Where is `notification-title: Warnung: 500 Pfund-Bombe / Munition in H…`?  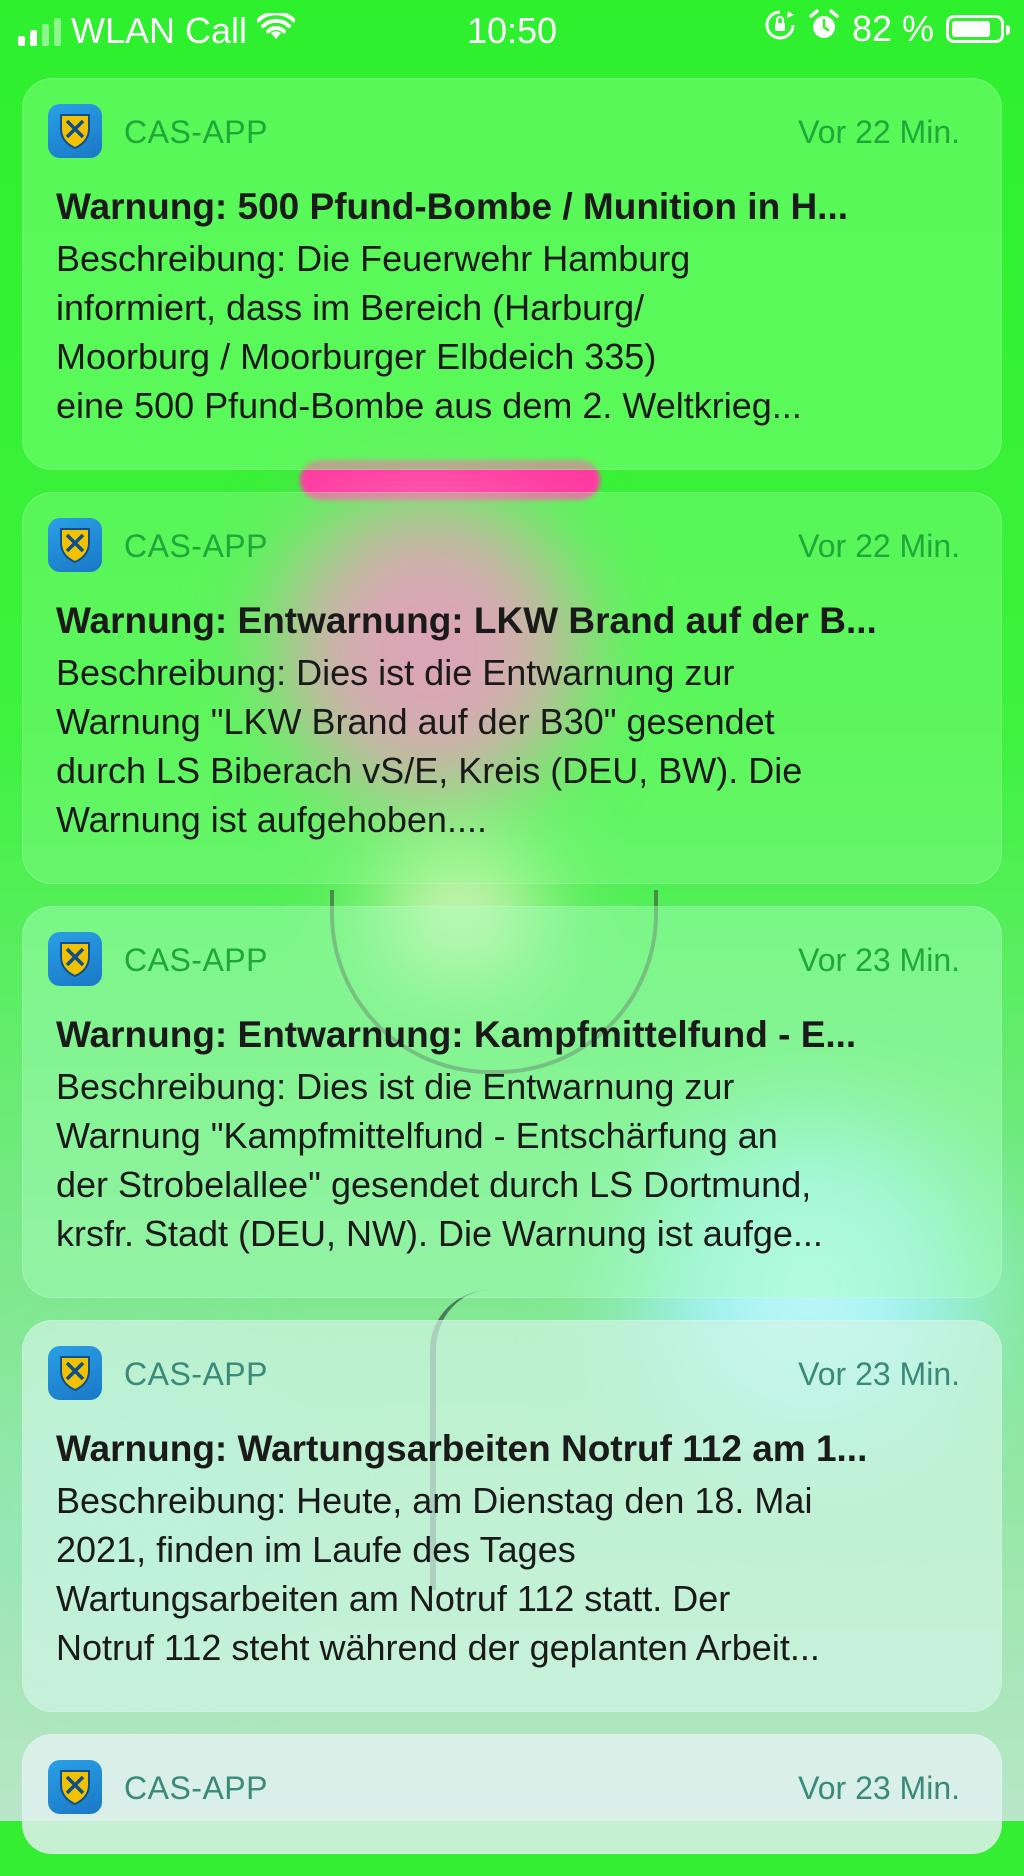
notification-title: Warnung: 500 Pfund-Bombe / Munition in H… is located at coordinates (452, 206).